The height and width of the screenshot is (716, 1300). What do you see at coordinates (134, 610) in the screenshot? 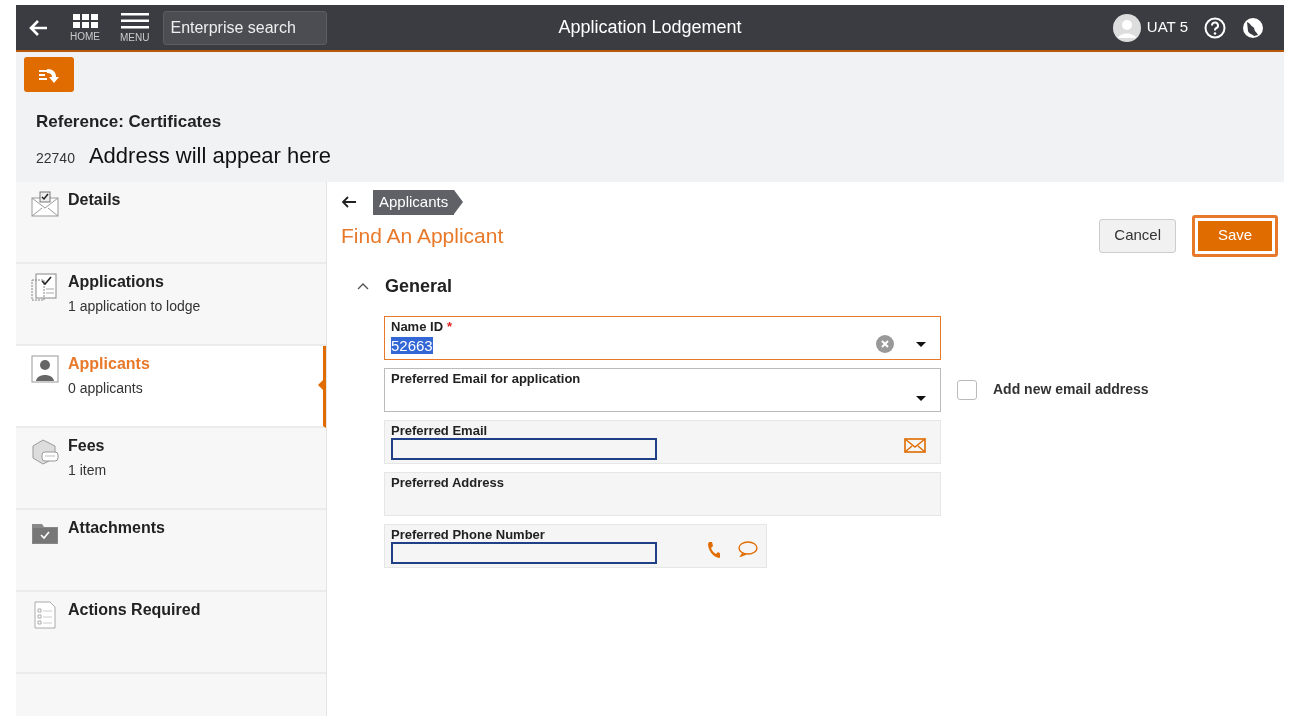
I see `sidebar-label: Actions Required` at bounding box center [134, 610].